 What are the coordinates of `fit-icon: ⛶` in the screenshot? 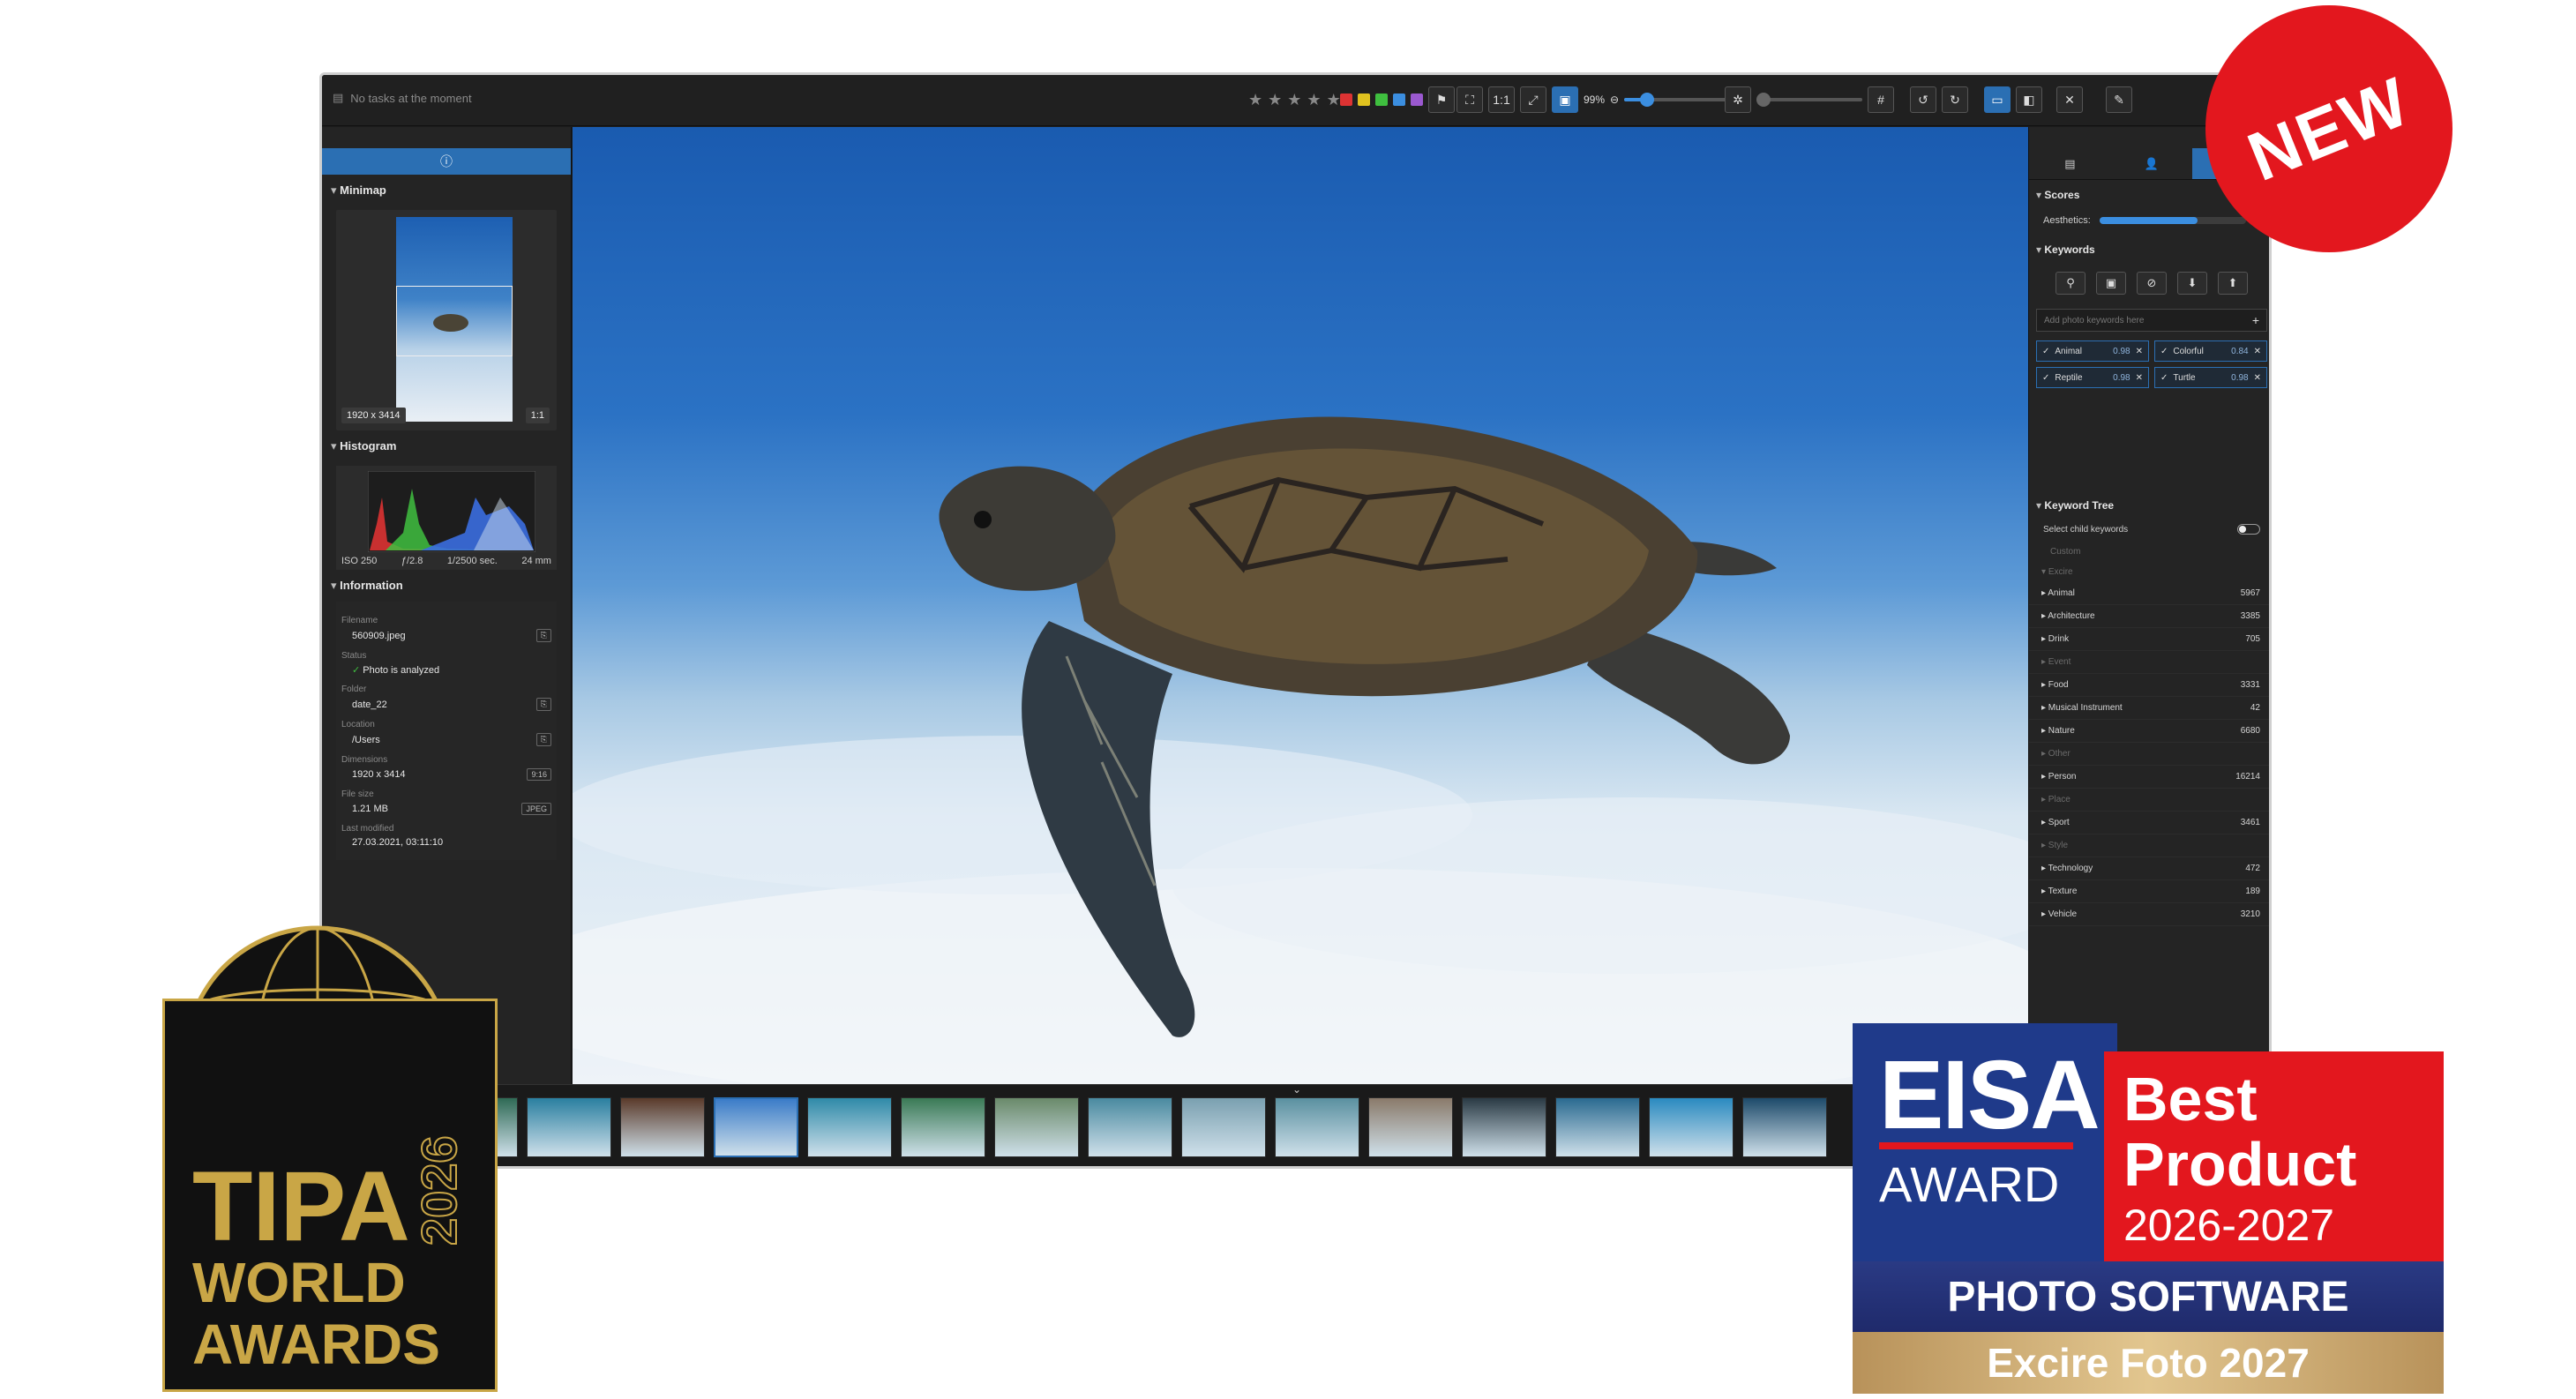 It's located at (1470, 99).